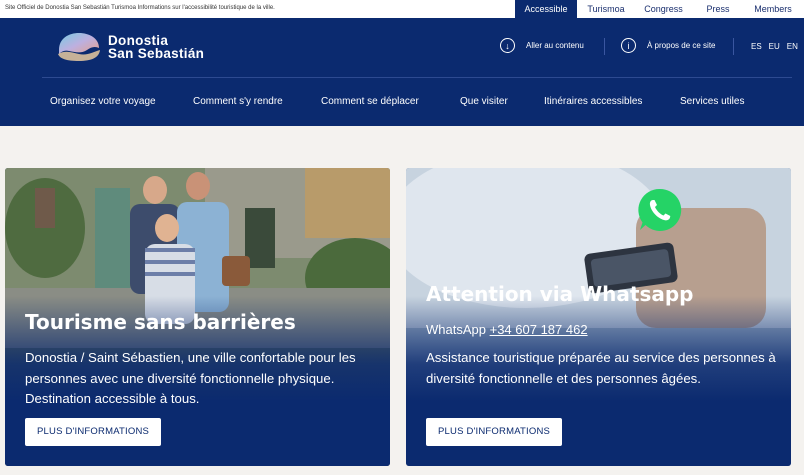 The width and height of the screenshot is (804, 475). I want to click on top-link-congress: Congress, so click(663, 9).